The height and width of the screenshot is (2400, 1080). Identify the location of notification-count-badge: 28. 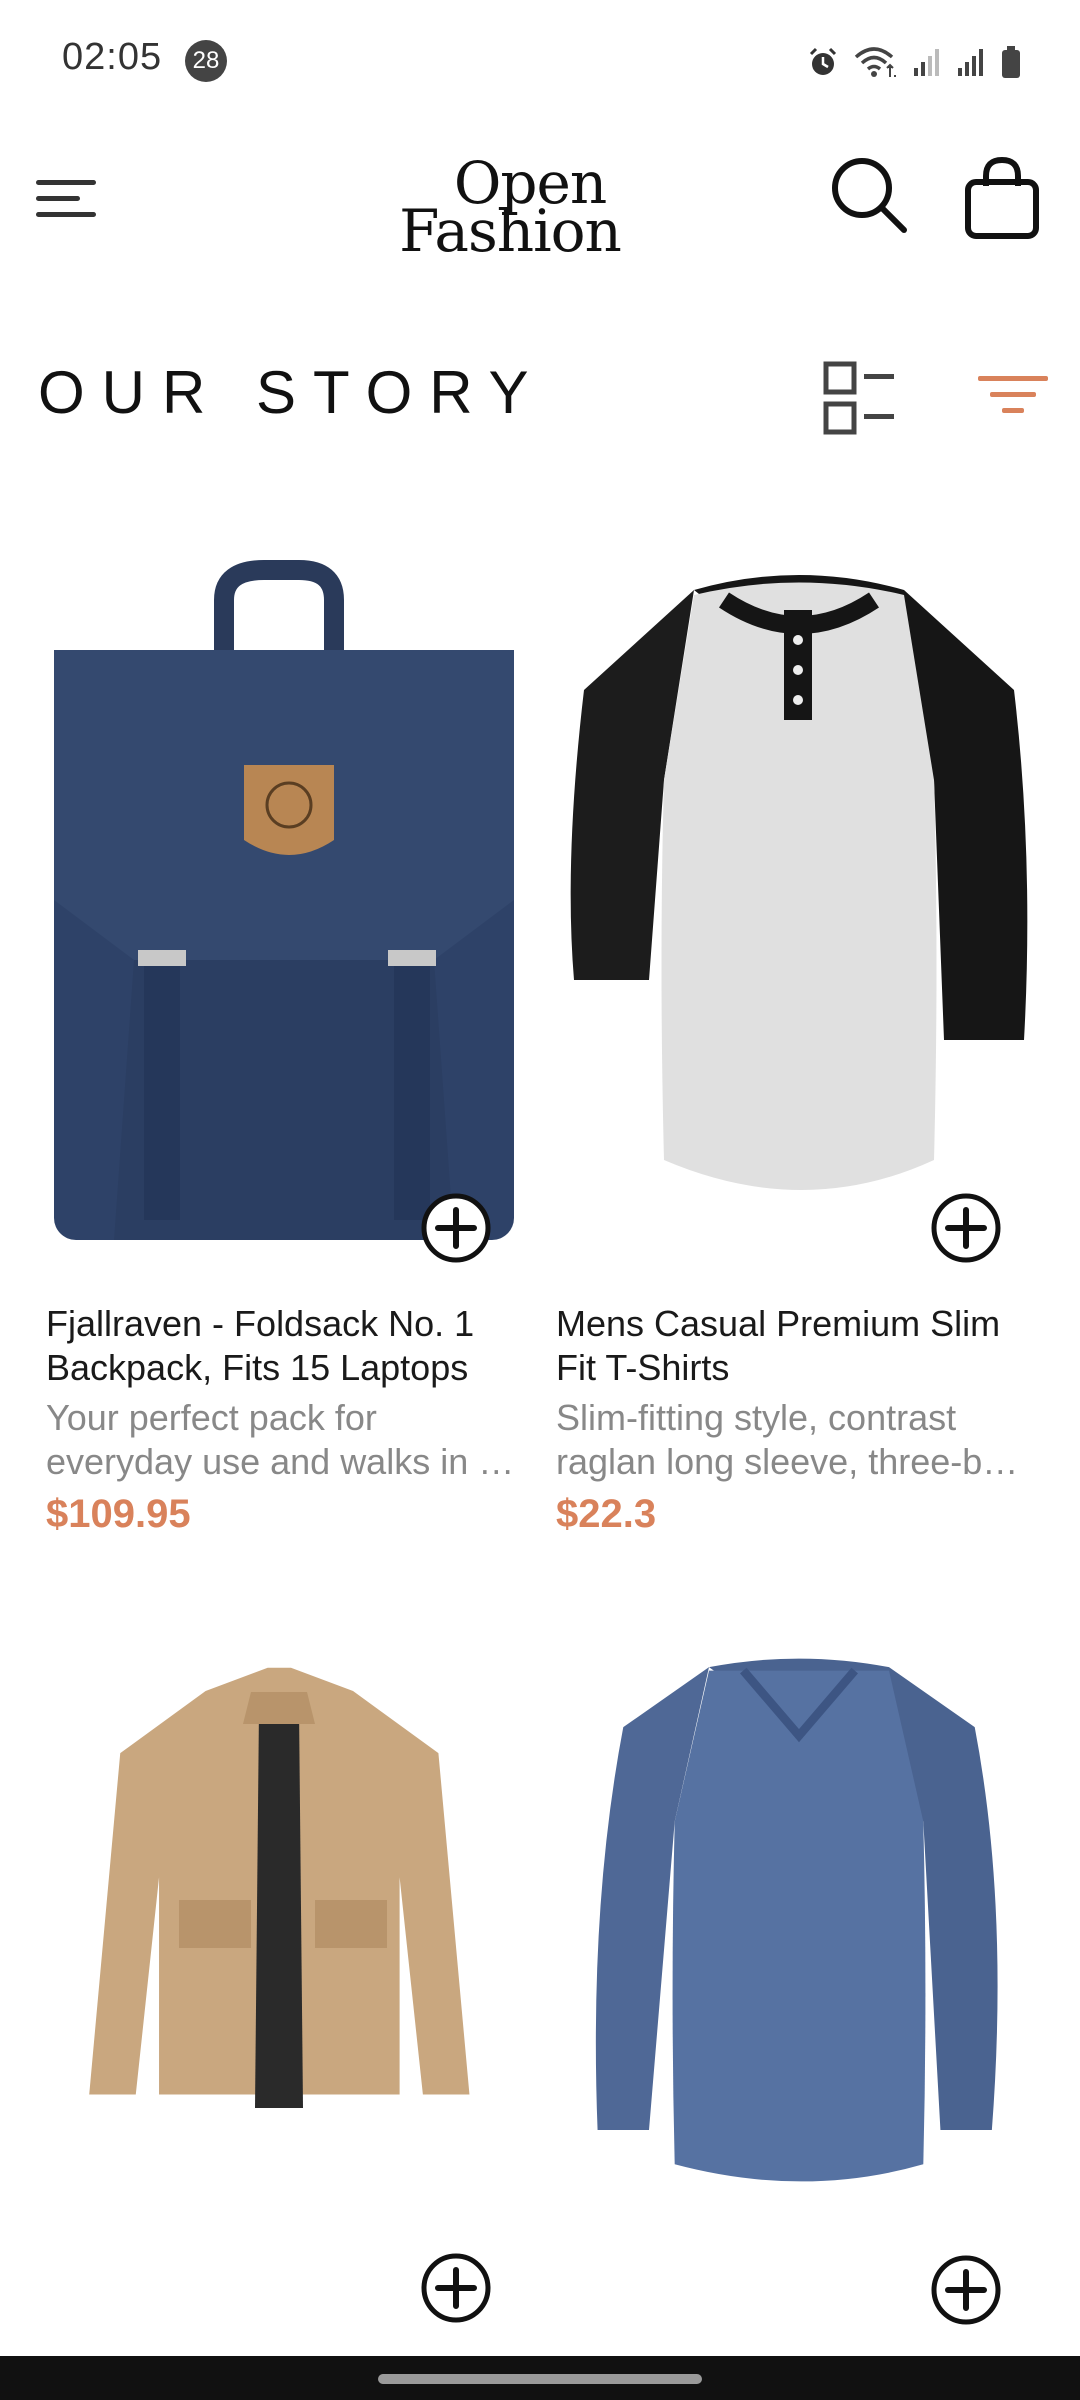
(206, 61).